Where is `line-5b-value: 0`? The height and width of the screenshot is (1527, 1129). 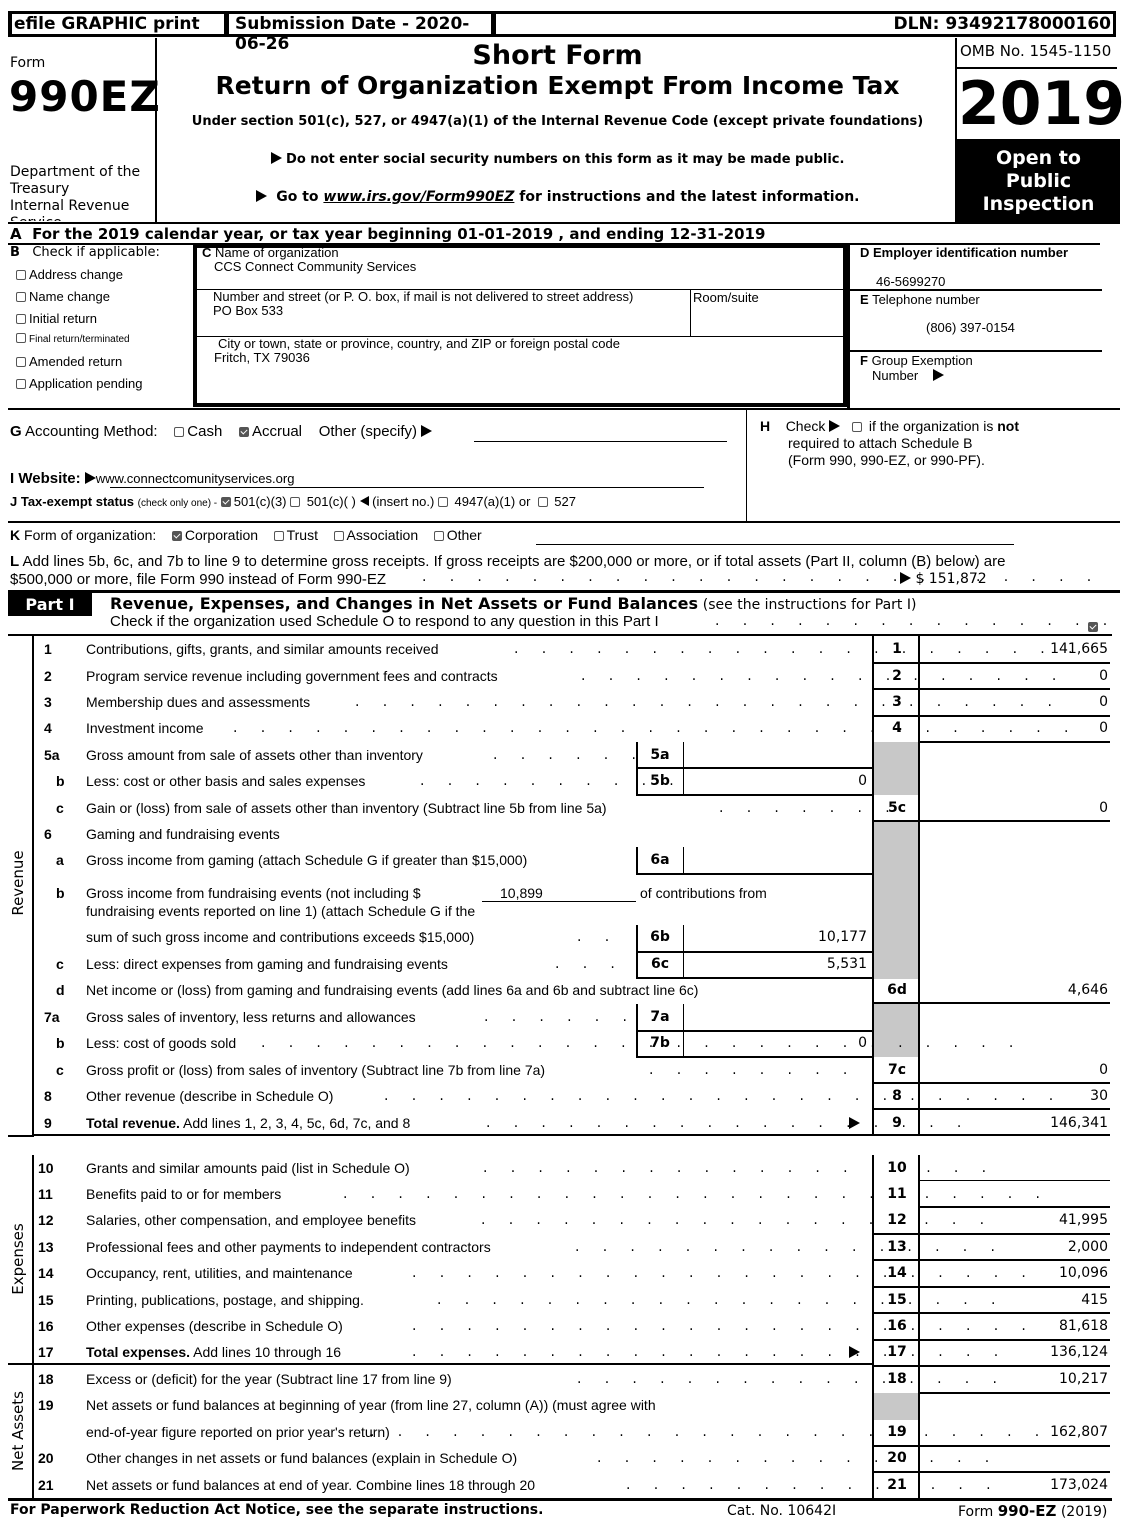 line-5b-value: 0 is located at coordinates (862, 781).